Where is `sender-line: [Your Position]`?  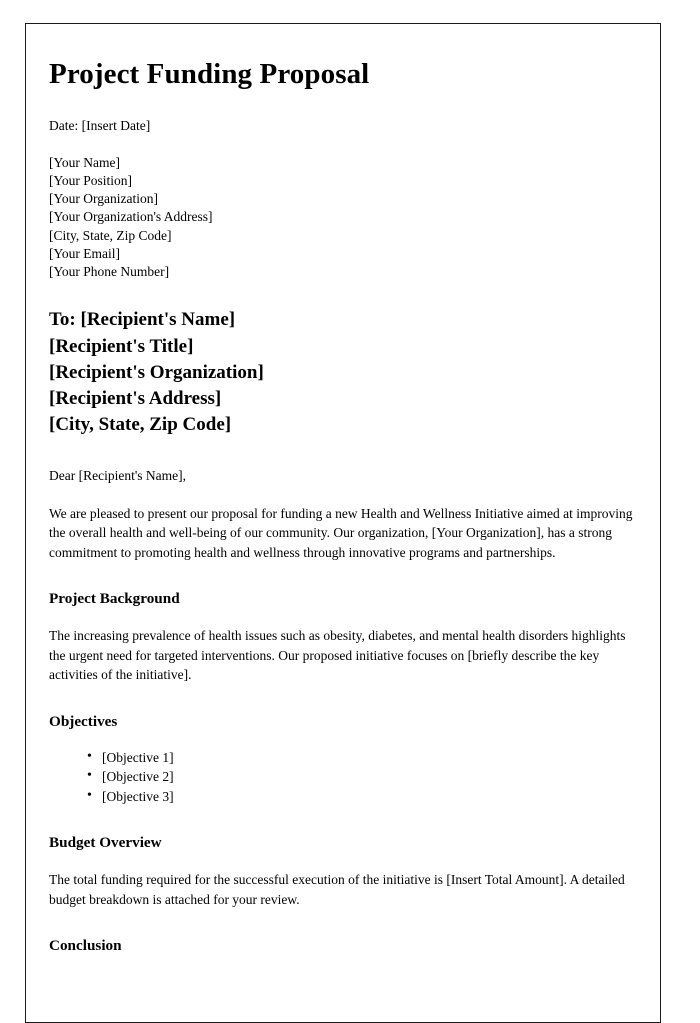
sender-line: [Your Position] is located at coordinates (91, 181).